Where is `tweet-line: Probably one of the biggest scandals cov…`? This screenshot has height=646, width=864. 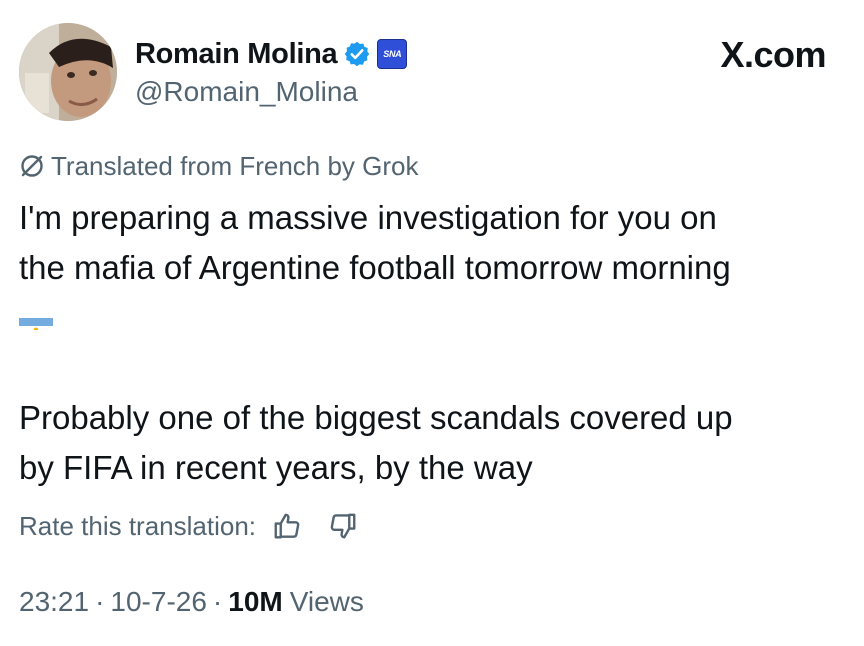
tweet-line: Probably one of the biggest scandals cov… is located at coordinates (376, 417).